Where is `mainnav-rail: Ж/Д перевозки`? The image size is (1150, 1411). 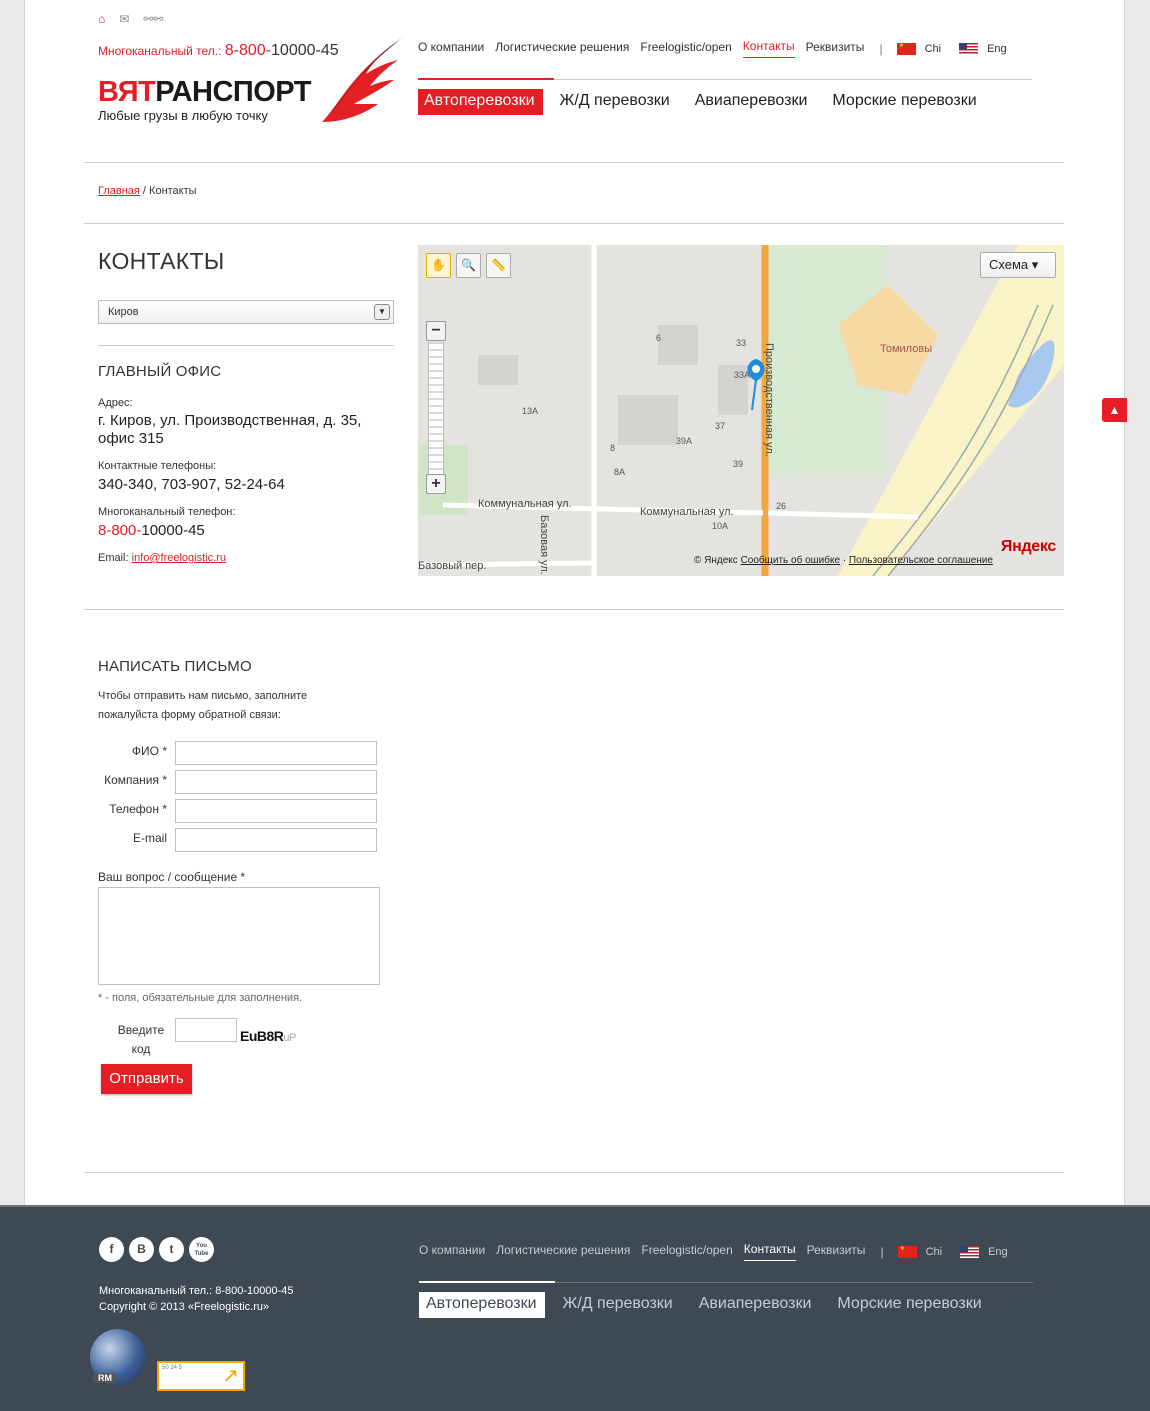 mainnav-rail: Ж/Д перевозки is located at coordinates (616, 102).